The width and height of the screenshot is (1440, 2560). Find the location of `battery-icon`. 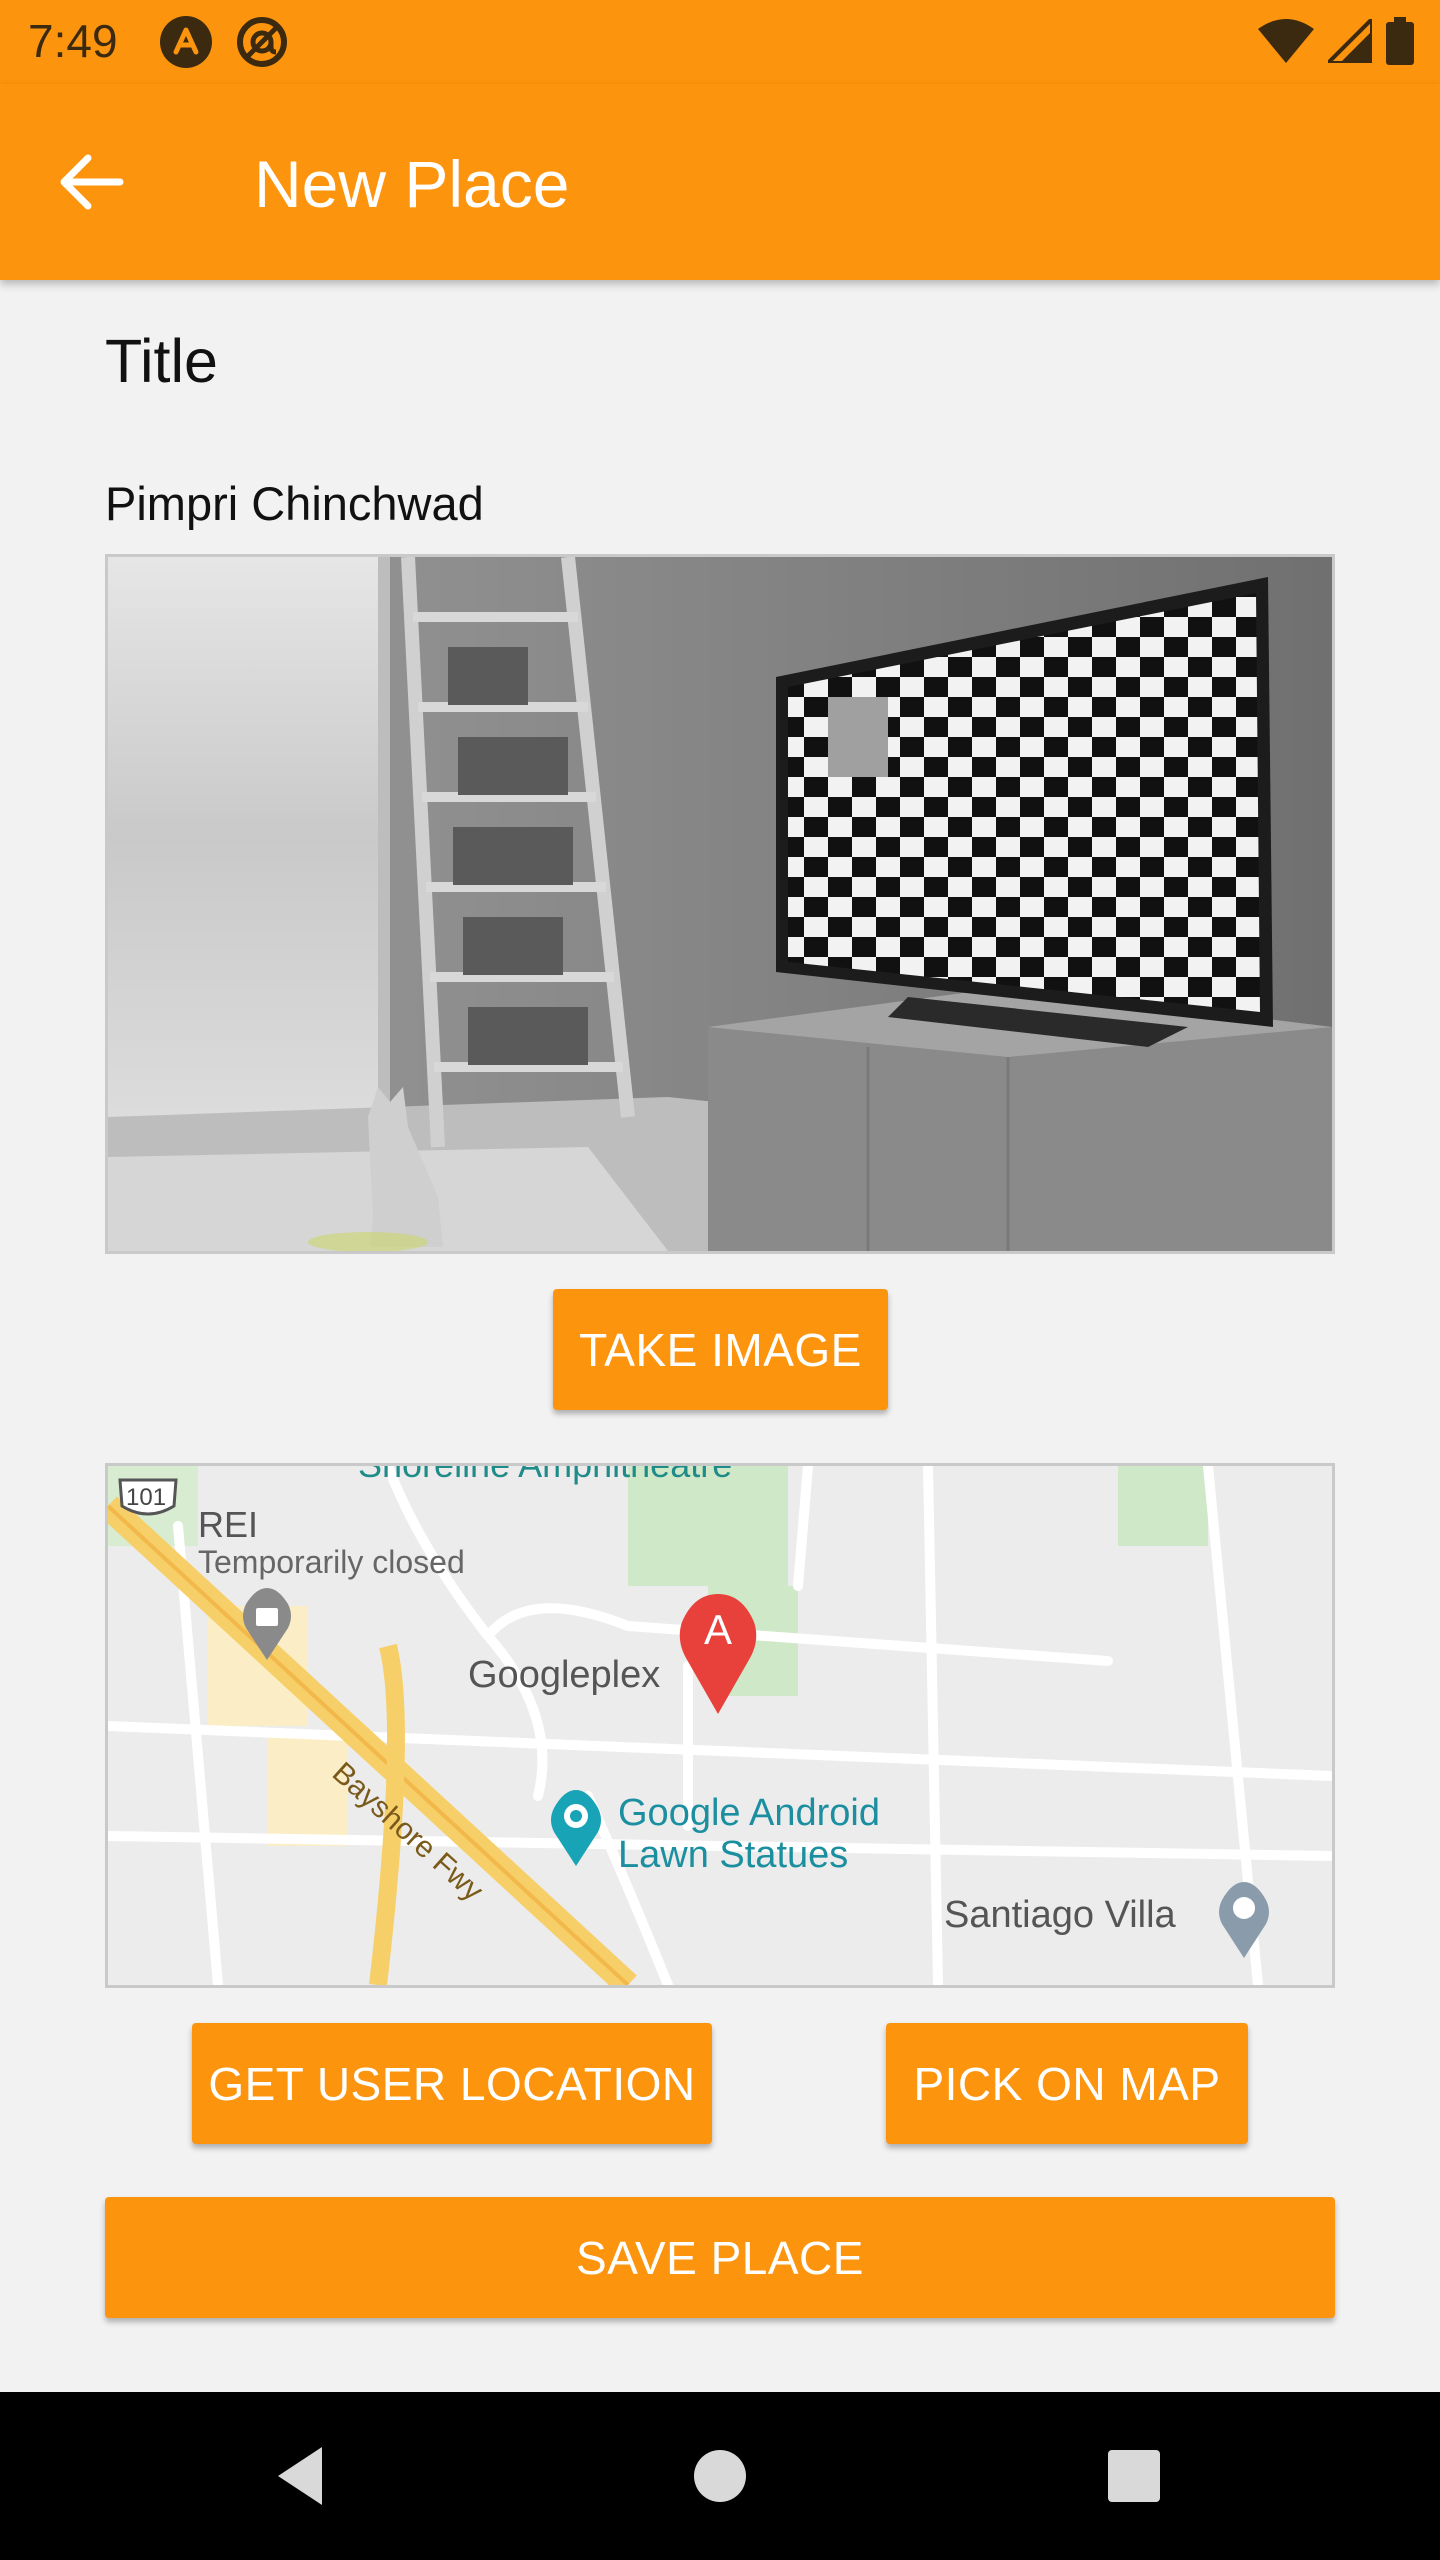

battery-icon is located at coordinates (1400, 43).